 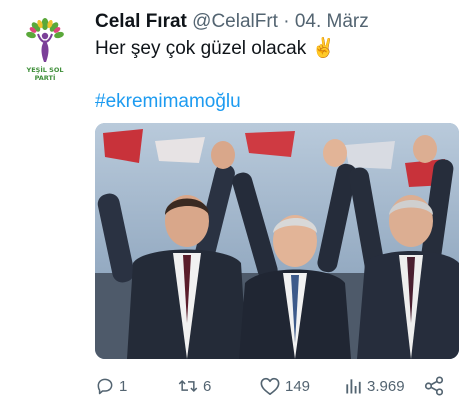 What do you see at coordinates (123, 386) in the screenshot?
I see `reply-count: 1` at bounding box center [123, 386].